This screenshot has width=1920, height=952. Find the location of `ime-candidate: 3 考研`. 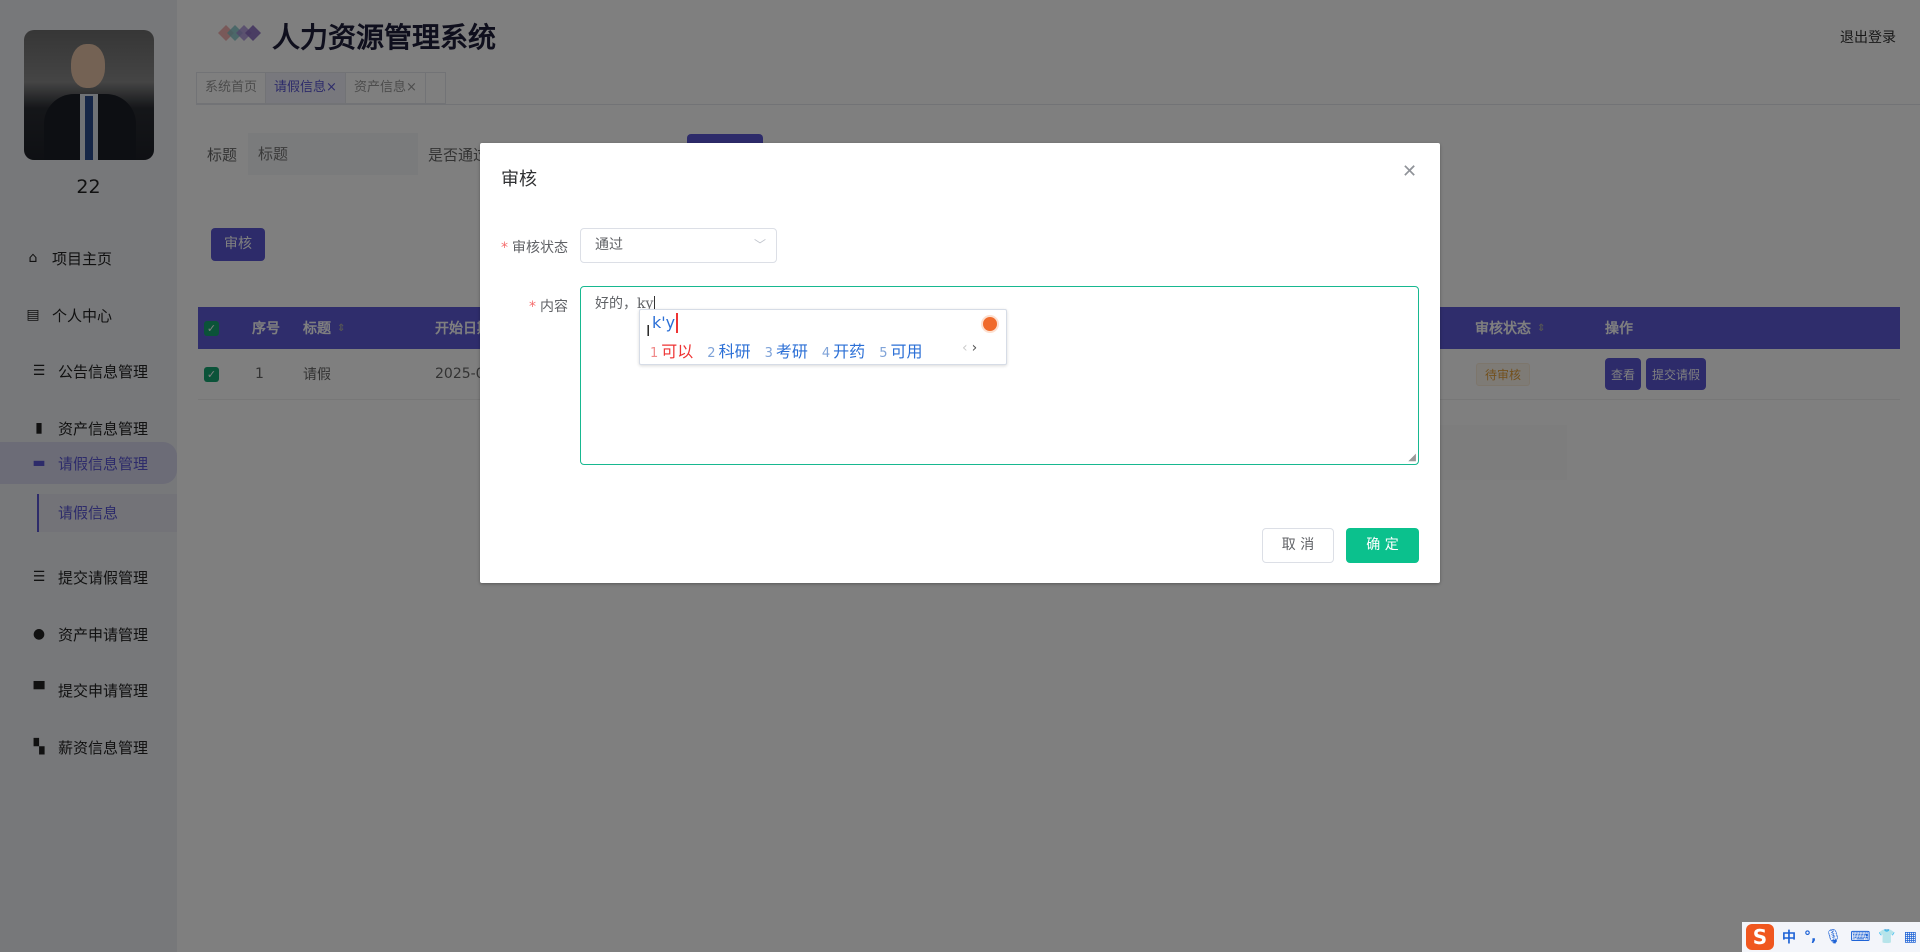

ime-candidate: 3 考研 is located at coordinates (786, 350).